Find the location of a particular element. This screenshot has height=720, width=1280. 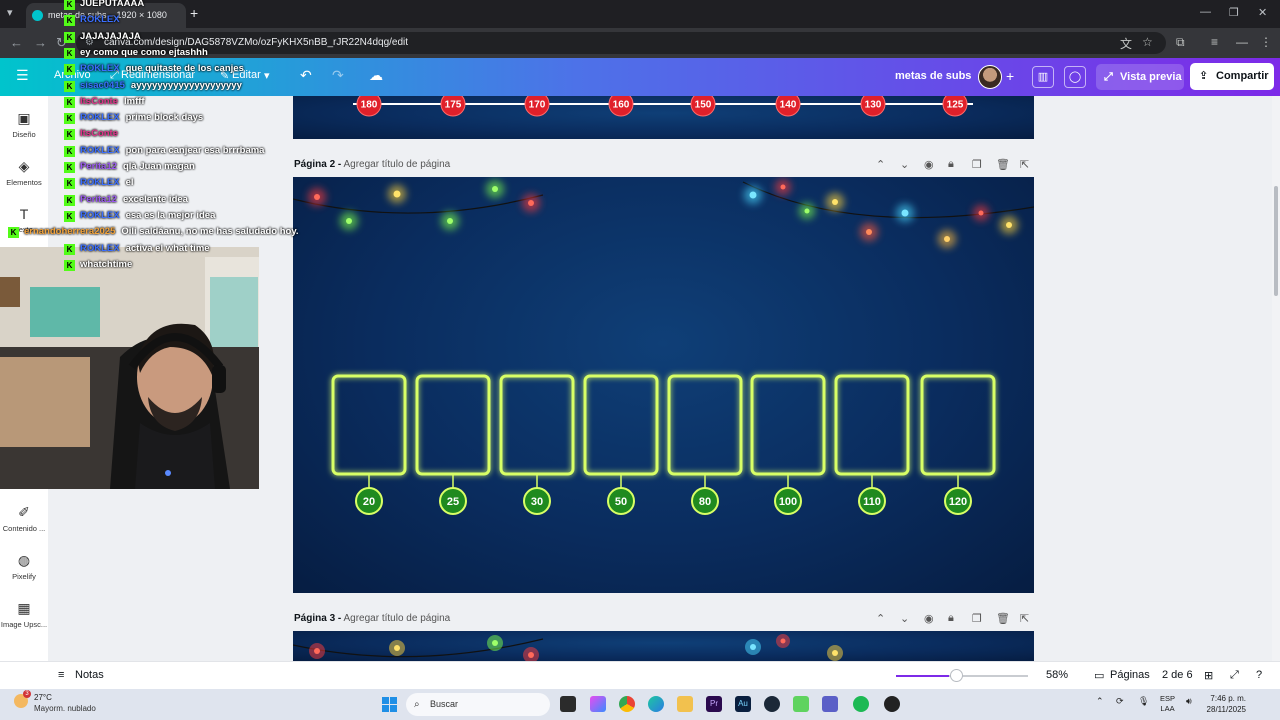

notes-button: Notas is located at coordinates (89, 675).